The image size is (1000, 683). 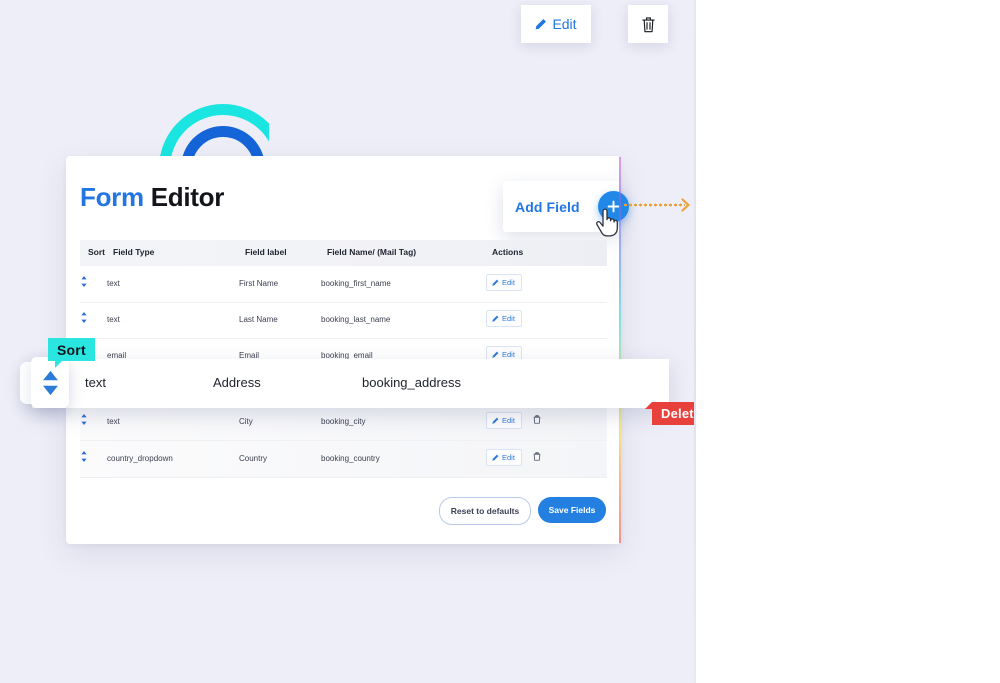 I want to click on sort-arrows-icon, so click(x=50, y=382).